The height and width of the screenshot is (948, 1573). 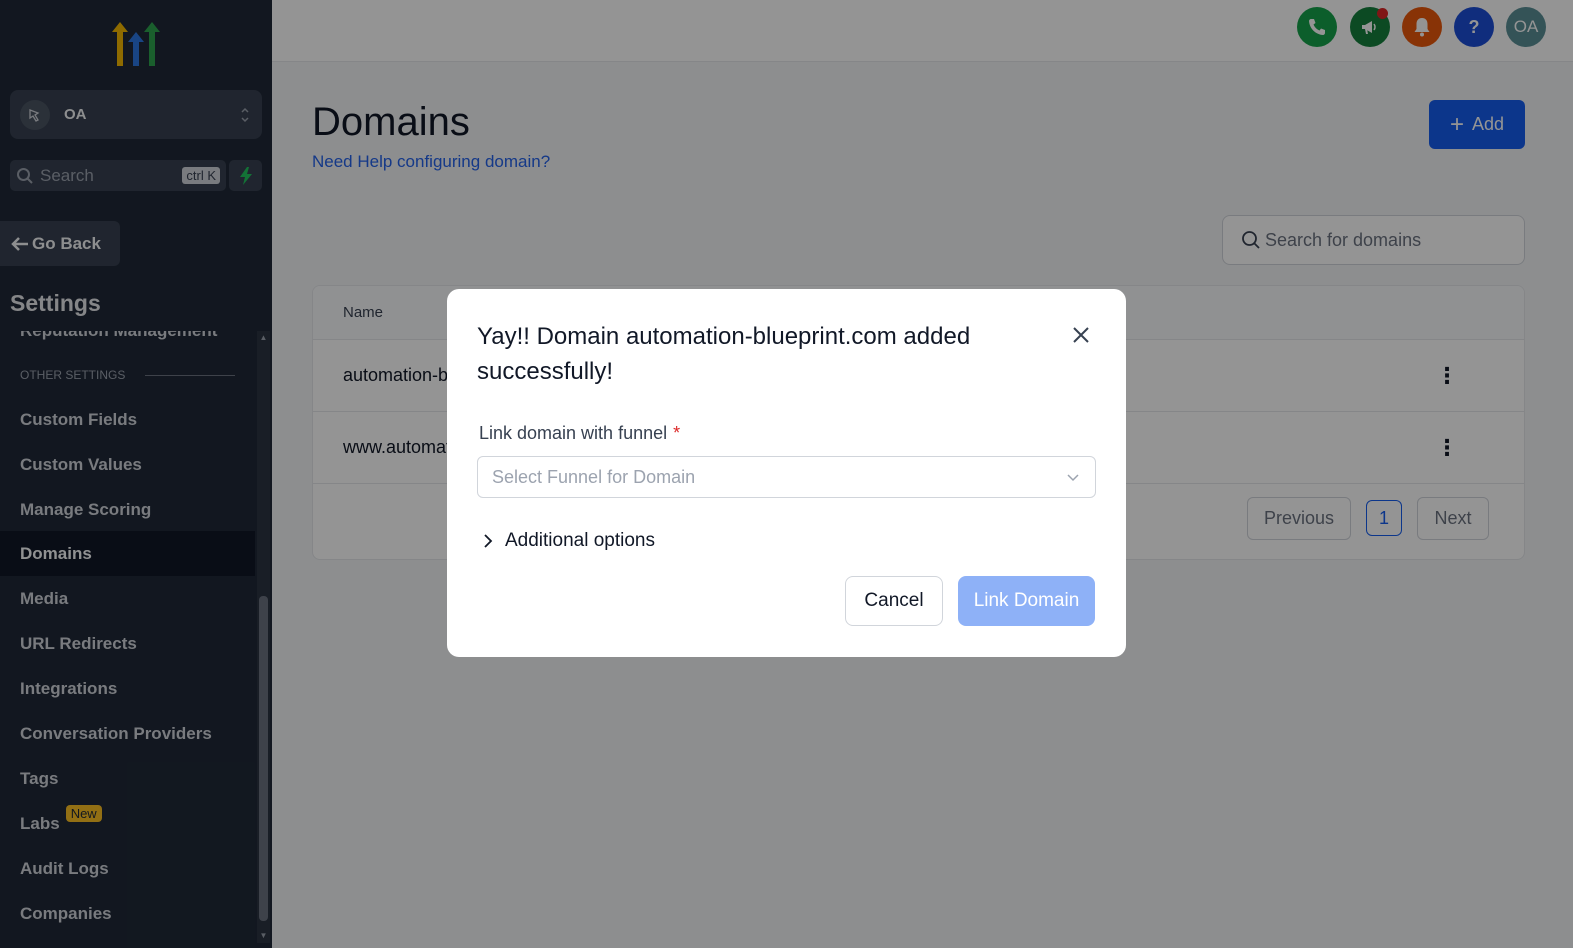 What do you see at coordinates (594, 476) in the screenshot?
I see `funnel-select-placeholder: Select Funnel for Domain` at bounding box center [594, 476].